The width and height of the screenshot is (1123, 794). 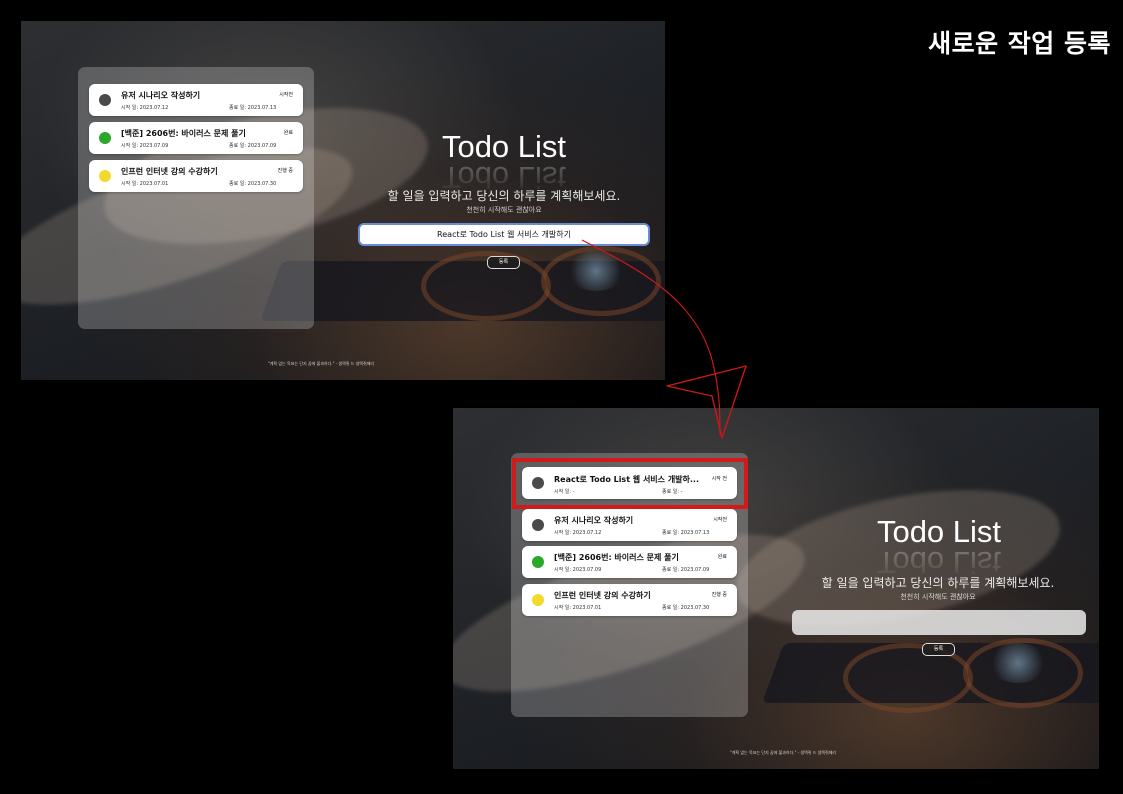 What do you see at coordinates (664, 339) in the screenshot?
I see `arrow-icon` at bounding box center [664, 339].